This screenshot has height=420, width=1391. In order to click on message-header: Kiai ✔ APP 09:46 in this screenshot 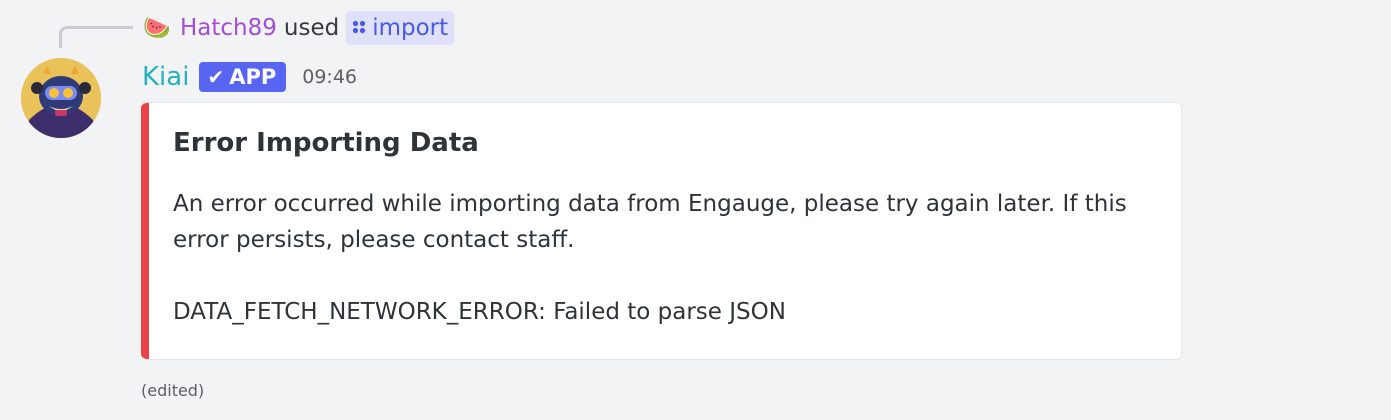, I will do `click(249, 77)`.